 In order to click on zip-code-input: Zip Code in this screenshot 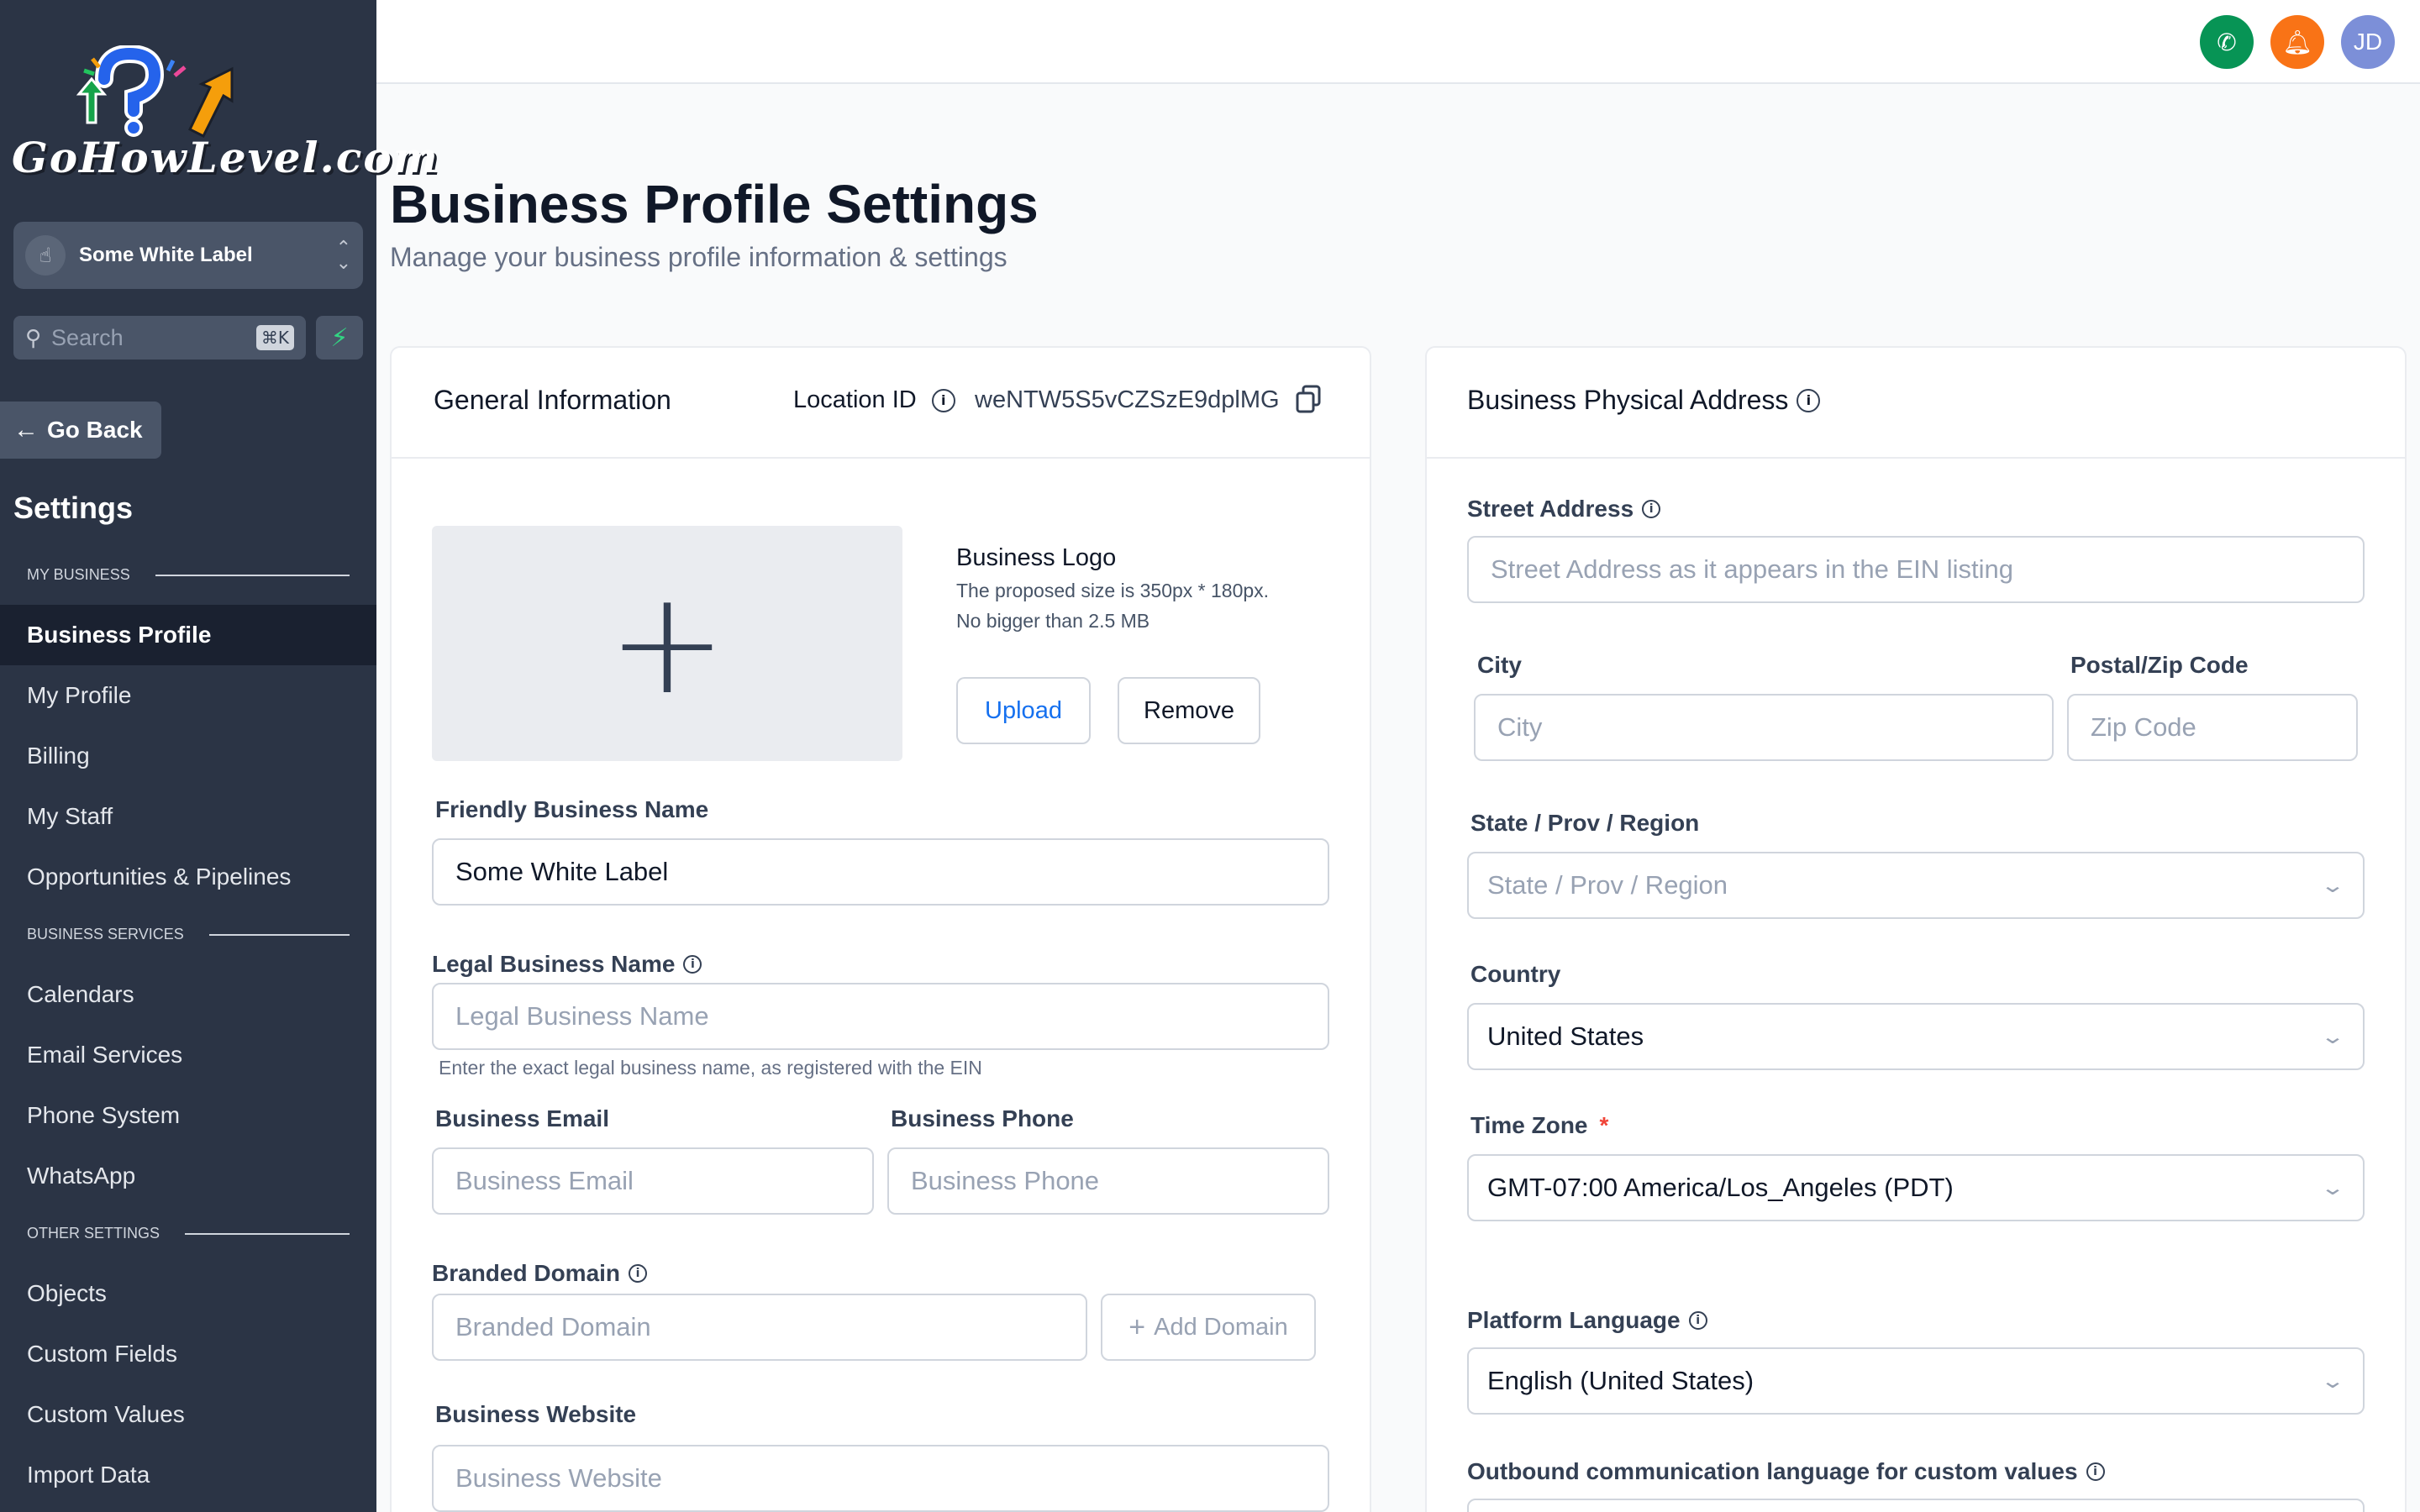, I will do `click(2212, 727)`.